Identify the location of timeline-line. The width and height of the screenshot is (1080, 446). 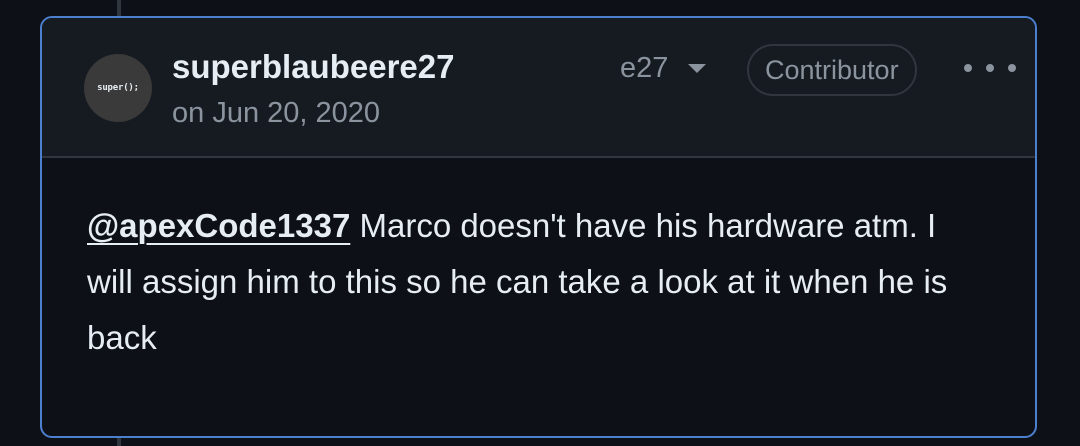
(119, 442).